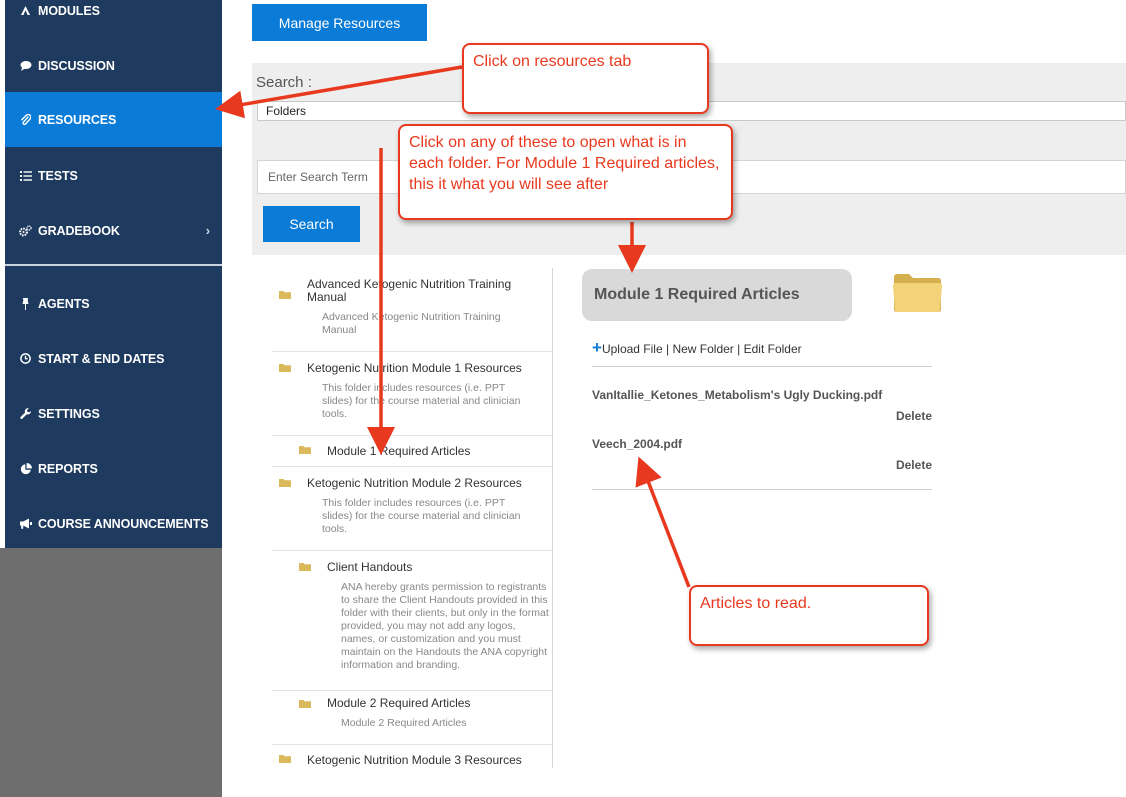 This screenshot has height=797, width=1126. I want to click on sidebar-item-label: AGENTS, so click(64, 303).